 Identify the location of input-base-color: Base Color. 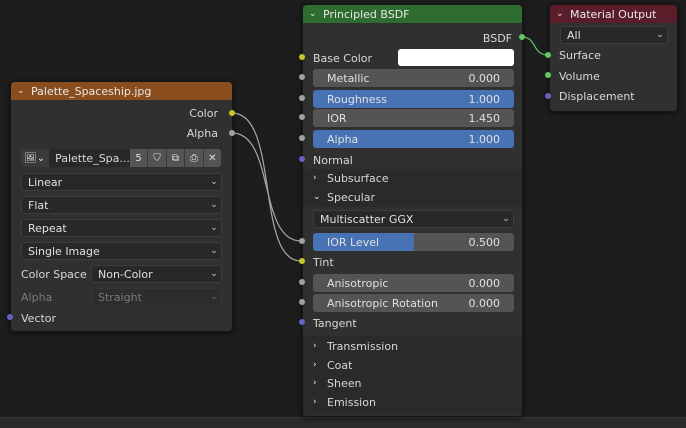
(343, 58).